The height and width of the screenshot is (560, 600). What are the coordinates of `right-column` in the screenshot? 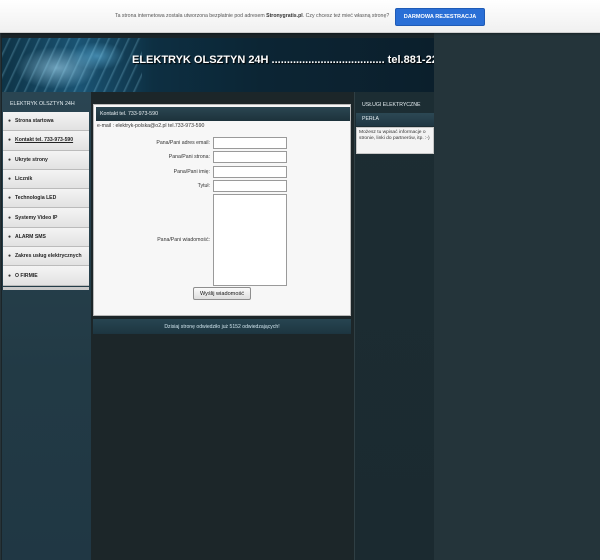 It's located at (394, 326).